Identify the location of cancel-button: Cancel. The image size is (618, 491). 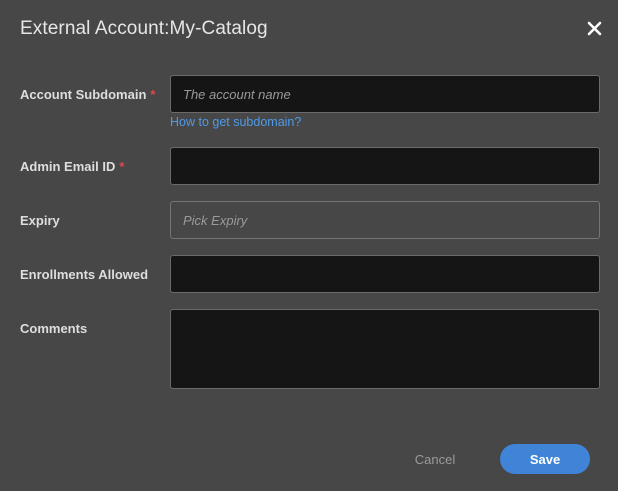
(435, 459).